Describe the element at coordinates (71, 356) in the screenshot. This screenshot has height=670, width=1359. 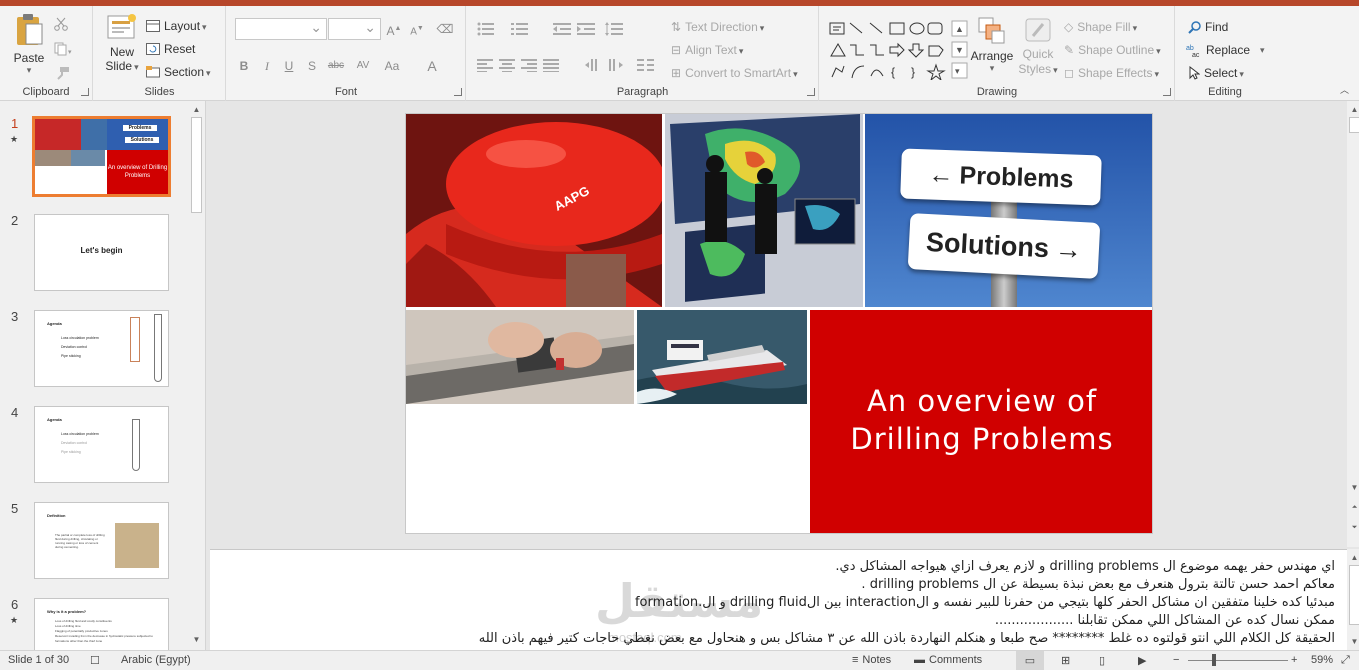
I see `thumb-item: Pipe sticking` at that location.